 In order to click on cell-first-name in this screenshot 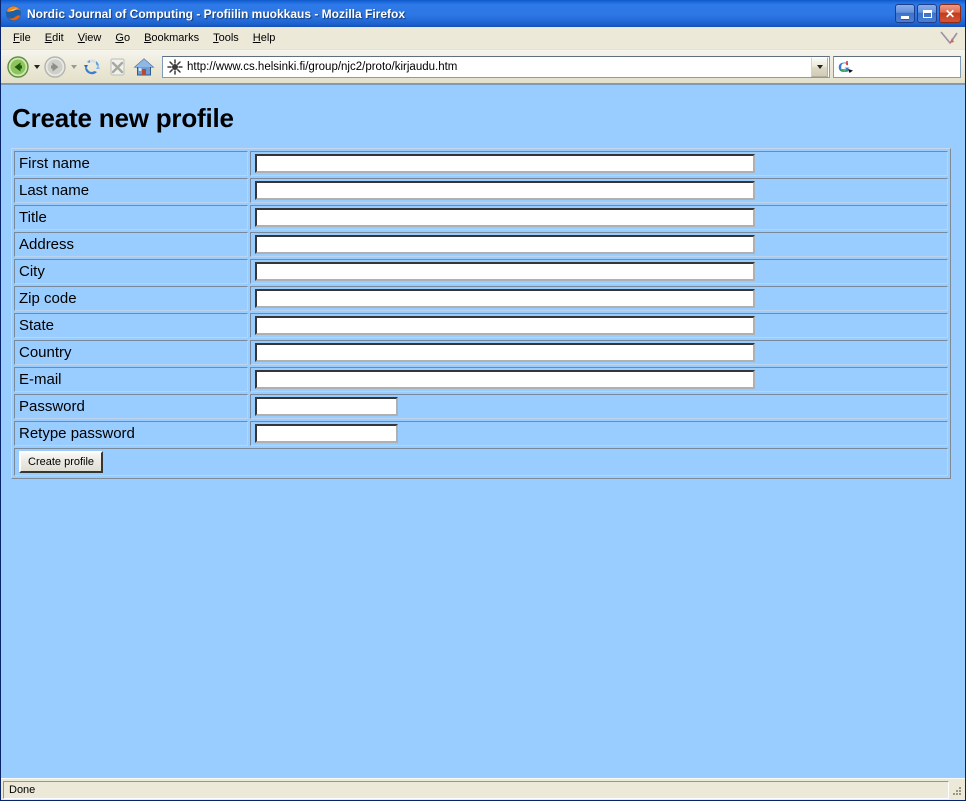, I will do `click(598, 163)`.